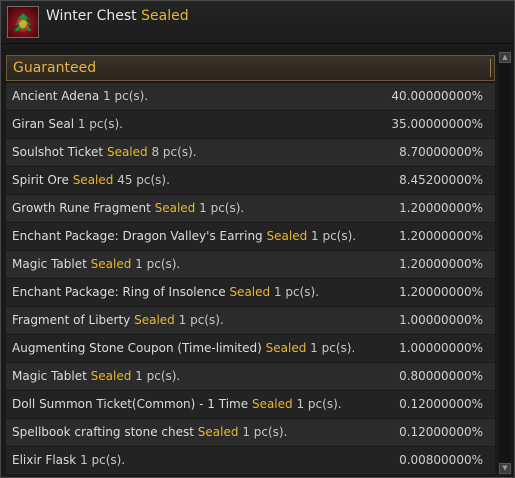 Image resolution: width=515 pixels, height=478 pixels. I want to click on item-name: Fragment of Liberty, so click(71, 320).